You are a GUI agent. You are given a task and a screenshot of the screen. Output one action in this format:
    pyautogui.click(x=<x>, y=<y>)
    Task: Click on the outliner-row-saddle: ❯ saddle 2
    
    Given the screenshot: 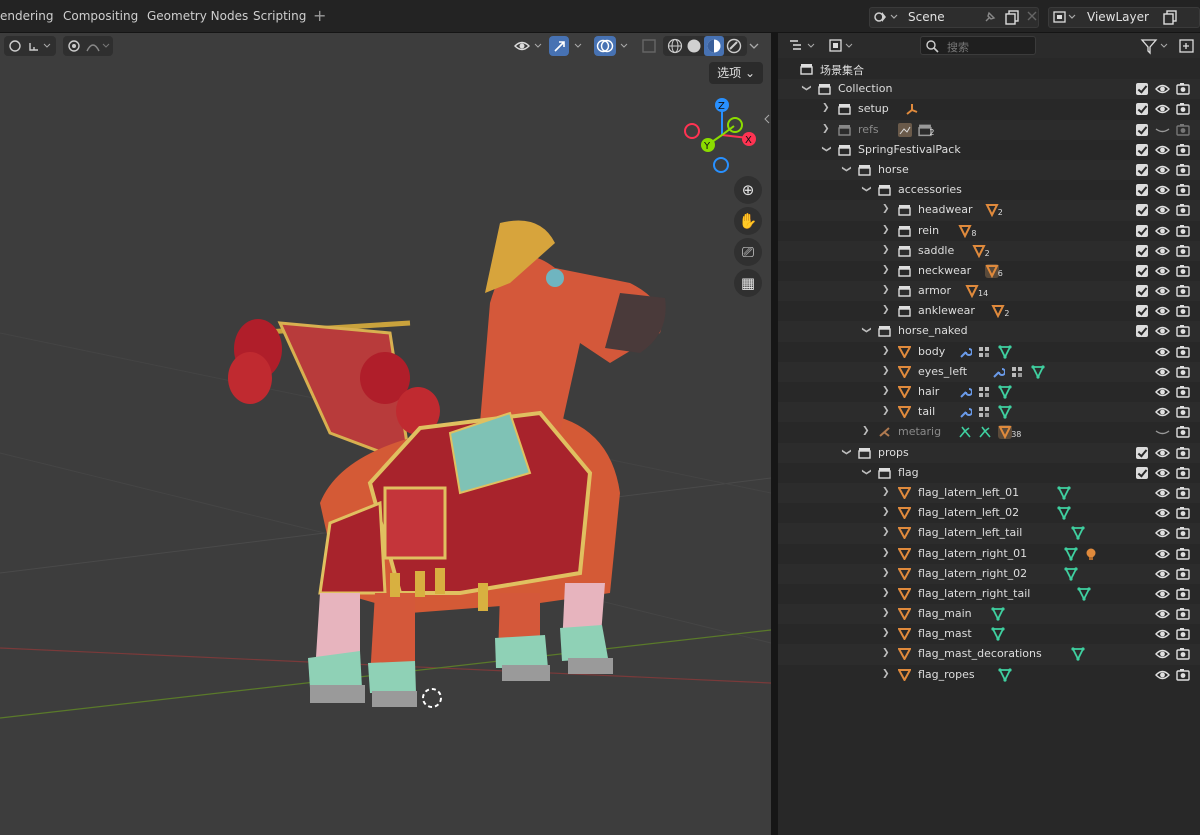 What is the action you would take?
    pyautogui.click(x=989, y=250)
    